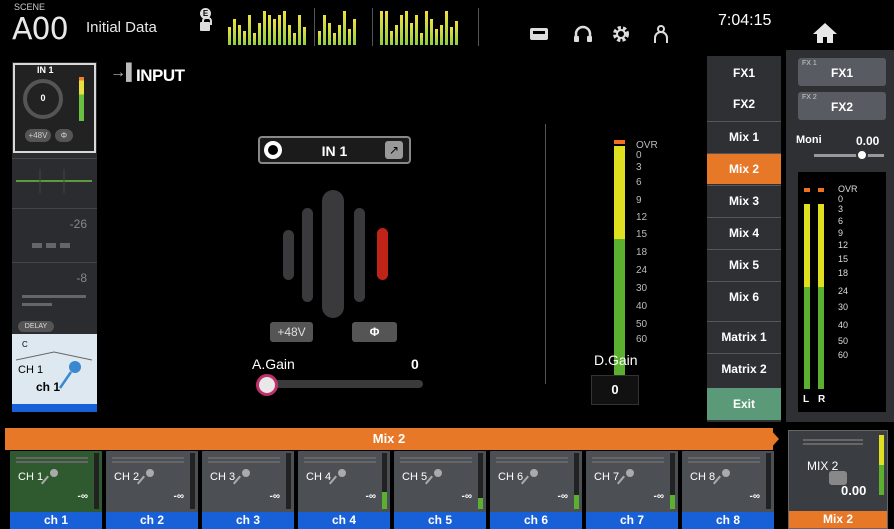 Image resolution: width=894 pixels, height=529 pixels. What do you see at coordinates (127, 477) in the screenshot?
I see `channel-id: CH 2` at bounding box center [127, 477].